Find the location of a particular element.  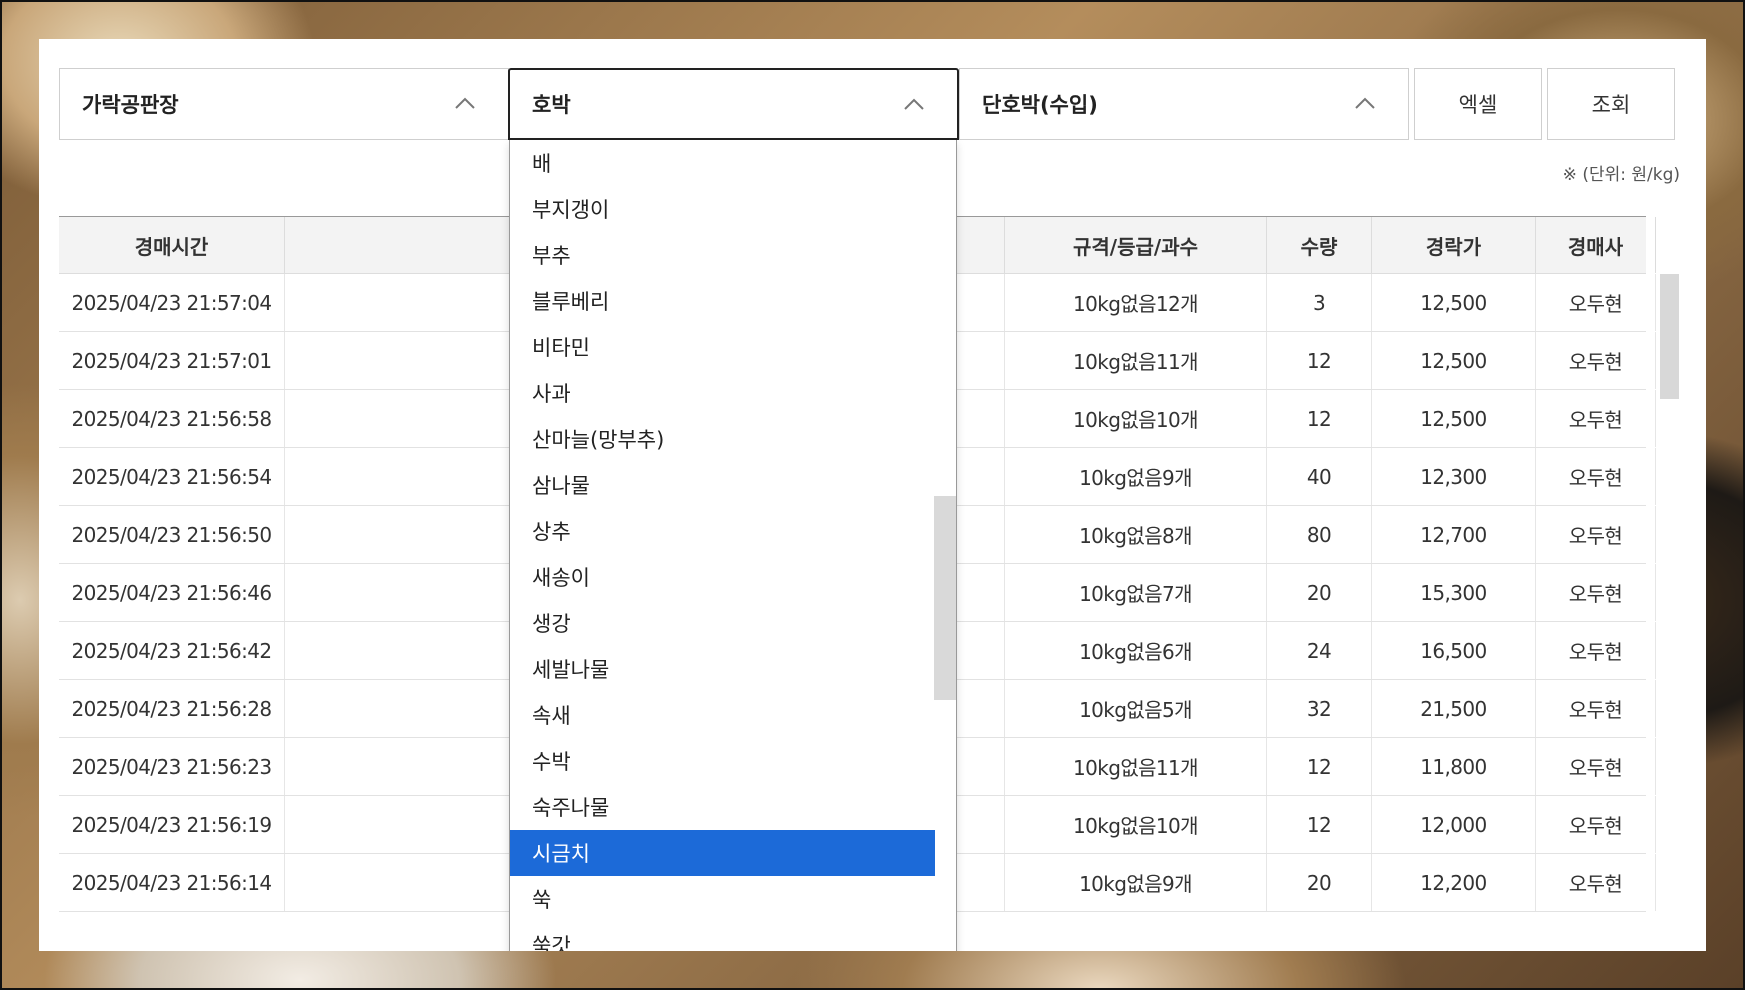

item-select-value: 호박 is located at coordinates (551, 105).